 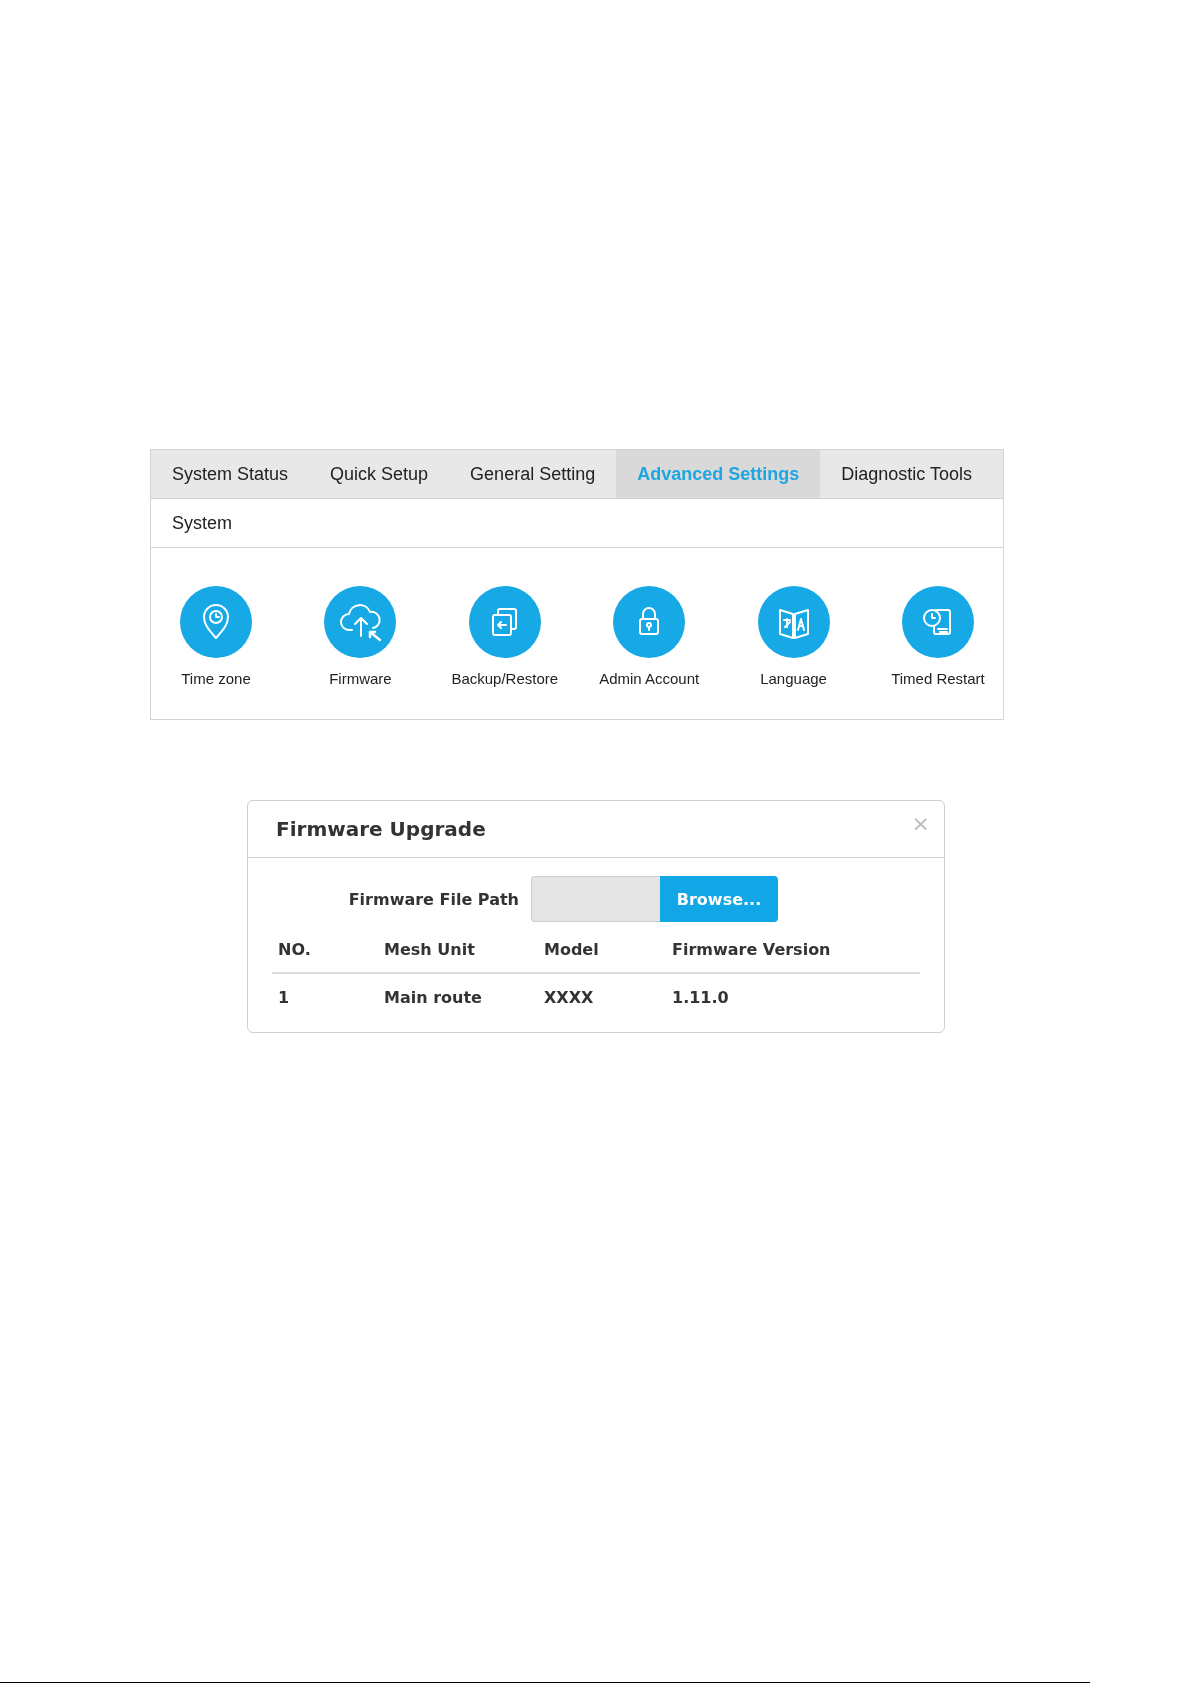 What do you see at coordinates (793, 622) in the screenshot?
I see `translate-book-icon` at bounding box center [793, 622].